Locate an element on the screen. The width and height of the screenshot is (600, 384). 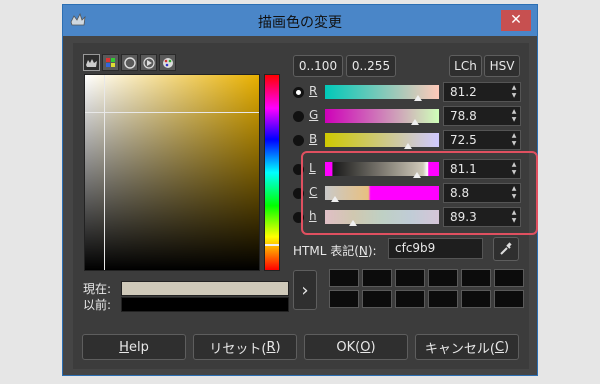
hue-strip is located at coordinates (272, 172).